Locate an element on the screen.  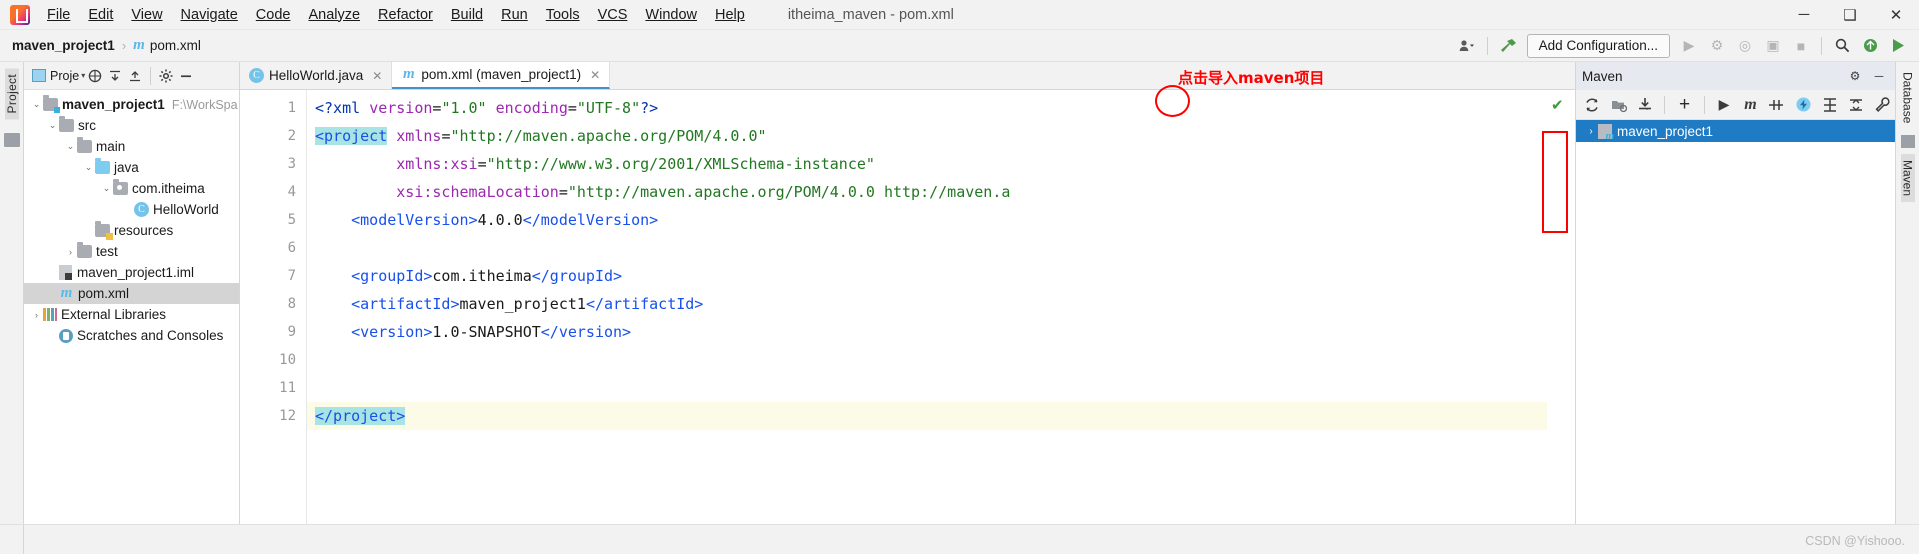
tree-node-helloworld: › C HelloWorld is located at coordinates (131, 209).